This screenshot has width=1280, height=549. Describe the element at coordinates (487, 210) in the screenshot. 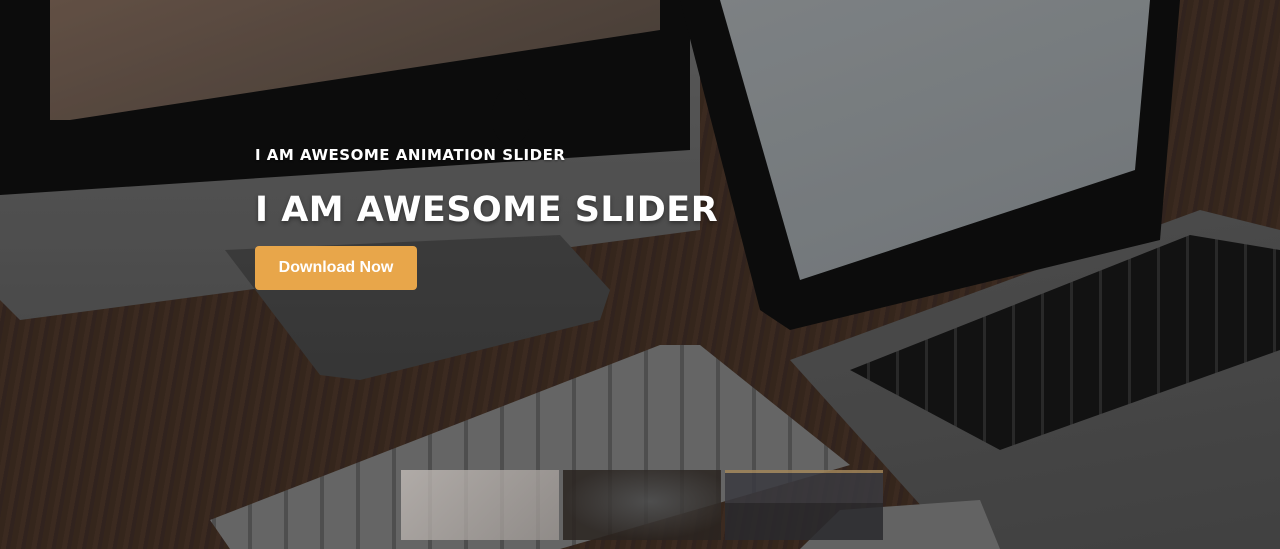

I see `slide-title: I AM AWESOME SLIDER` at that location.